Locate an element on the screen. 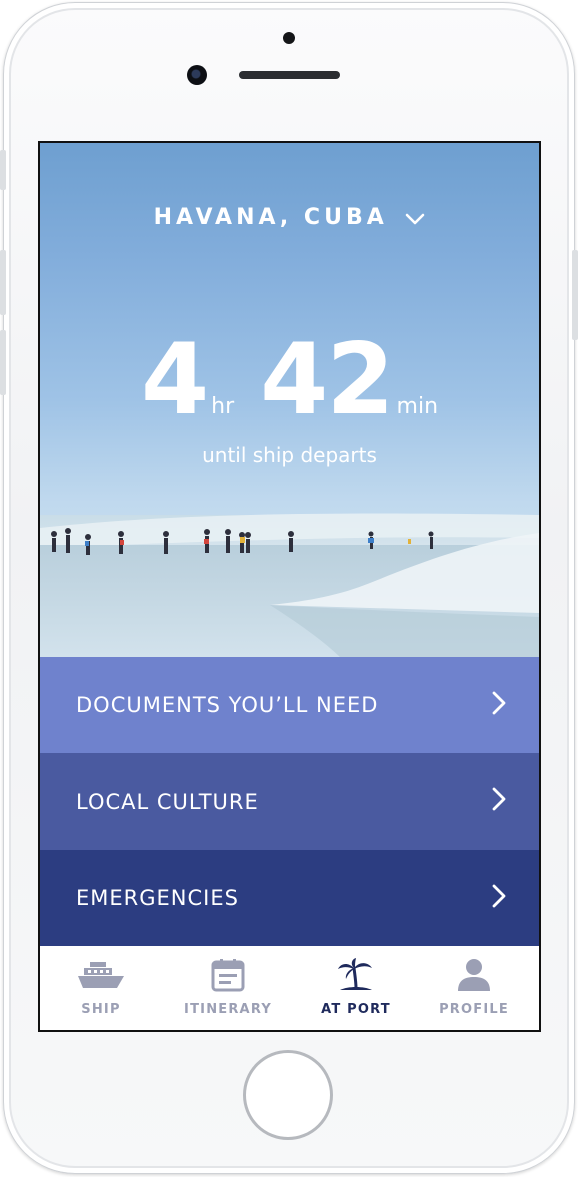 This screenshot has width=578, height=1177. tab-itinerary-label: ITINERARY is located at coordinates (228, 1009).